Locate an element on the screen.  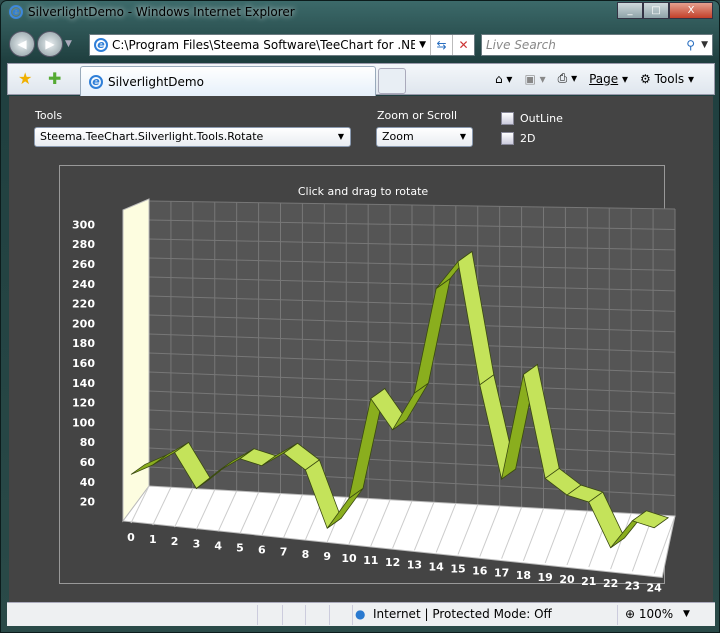
page-menu: Page ▾ is located at coordinates (608, 79).